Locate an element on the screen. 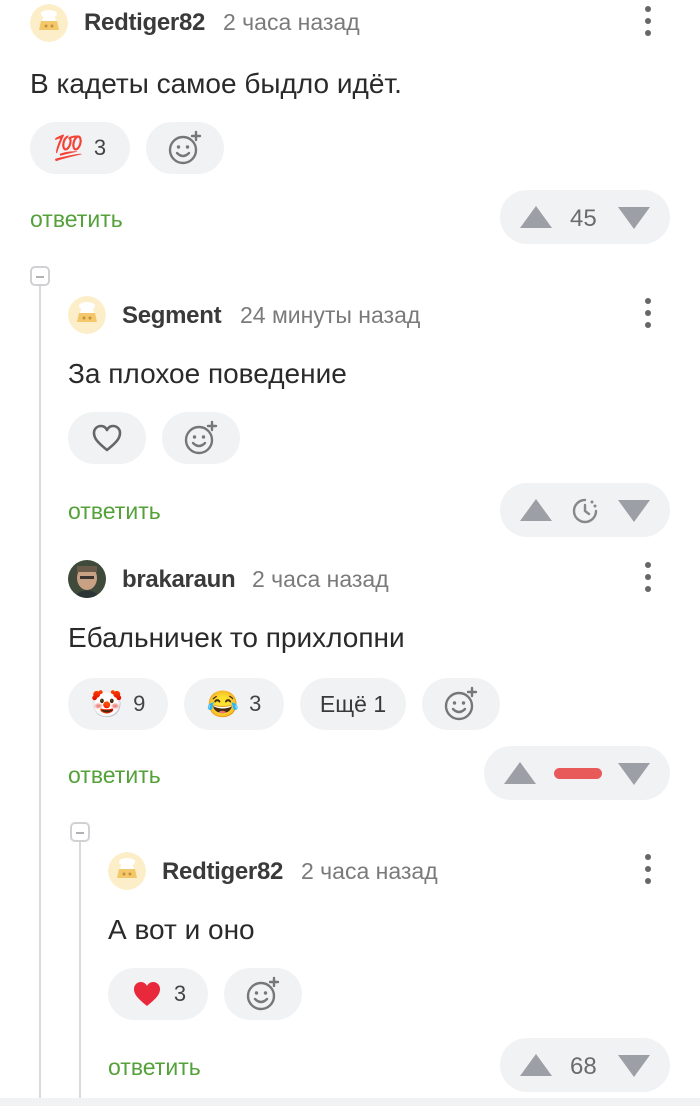 The image size is (700, 1106). reaction-pill: 🤡 9 is located at coordinates (118, 704).